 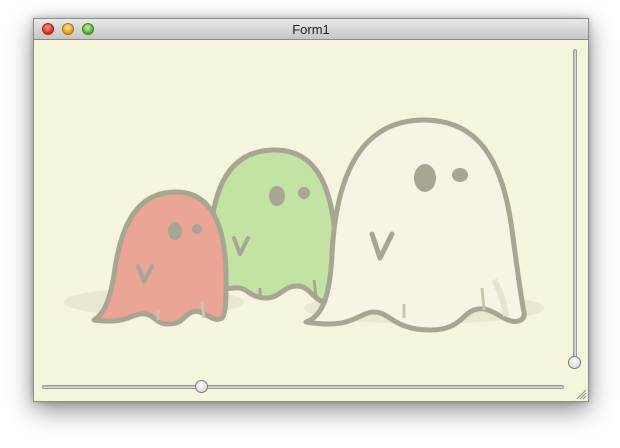 What do you see at coordinates (273, 226) in the screenshot?
I see `green-ghost` at bounding box center [273, 226].